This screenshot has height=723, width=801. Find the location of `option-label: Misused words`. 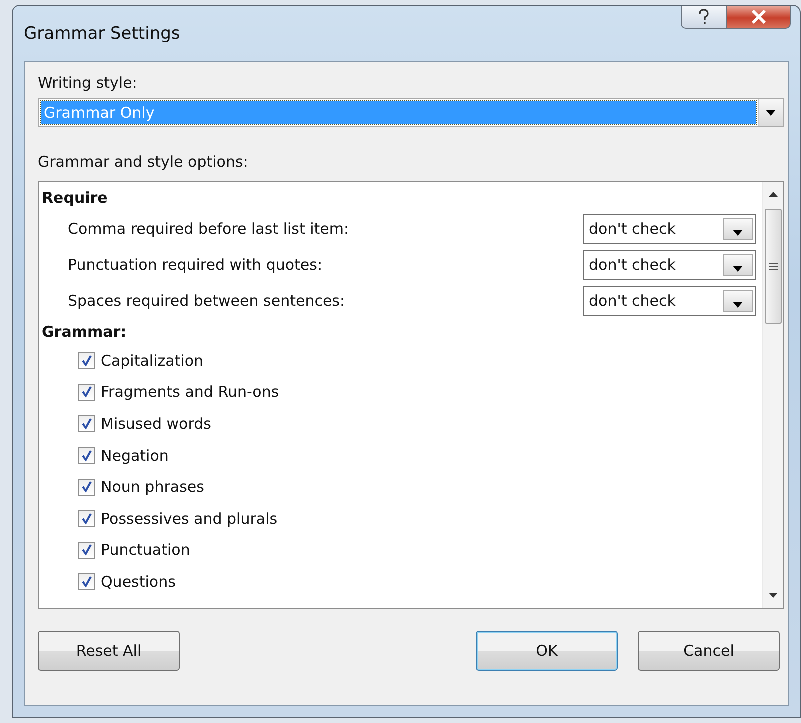

option-label: Misused words is located at coordinates (156, 423).